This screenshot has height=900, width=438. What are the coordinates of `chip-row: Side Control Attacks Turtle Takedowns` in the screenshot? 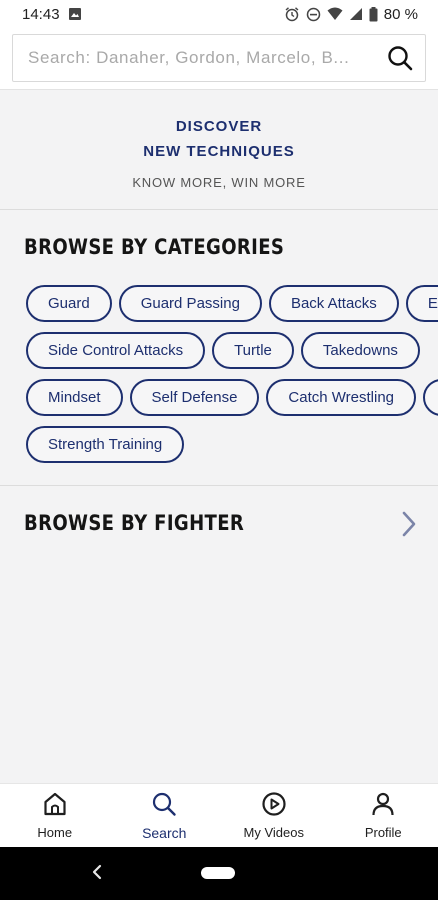 It's located at (232, 350).